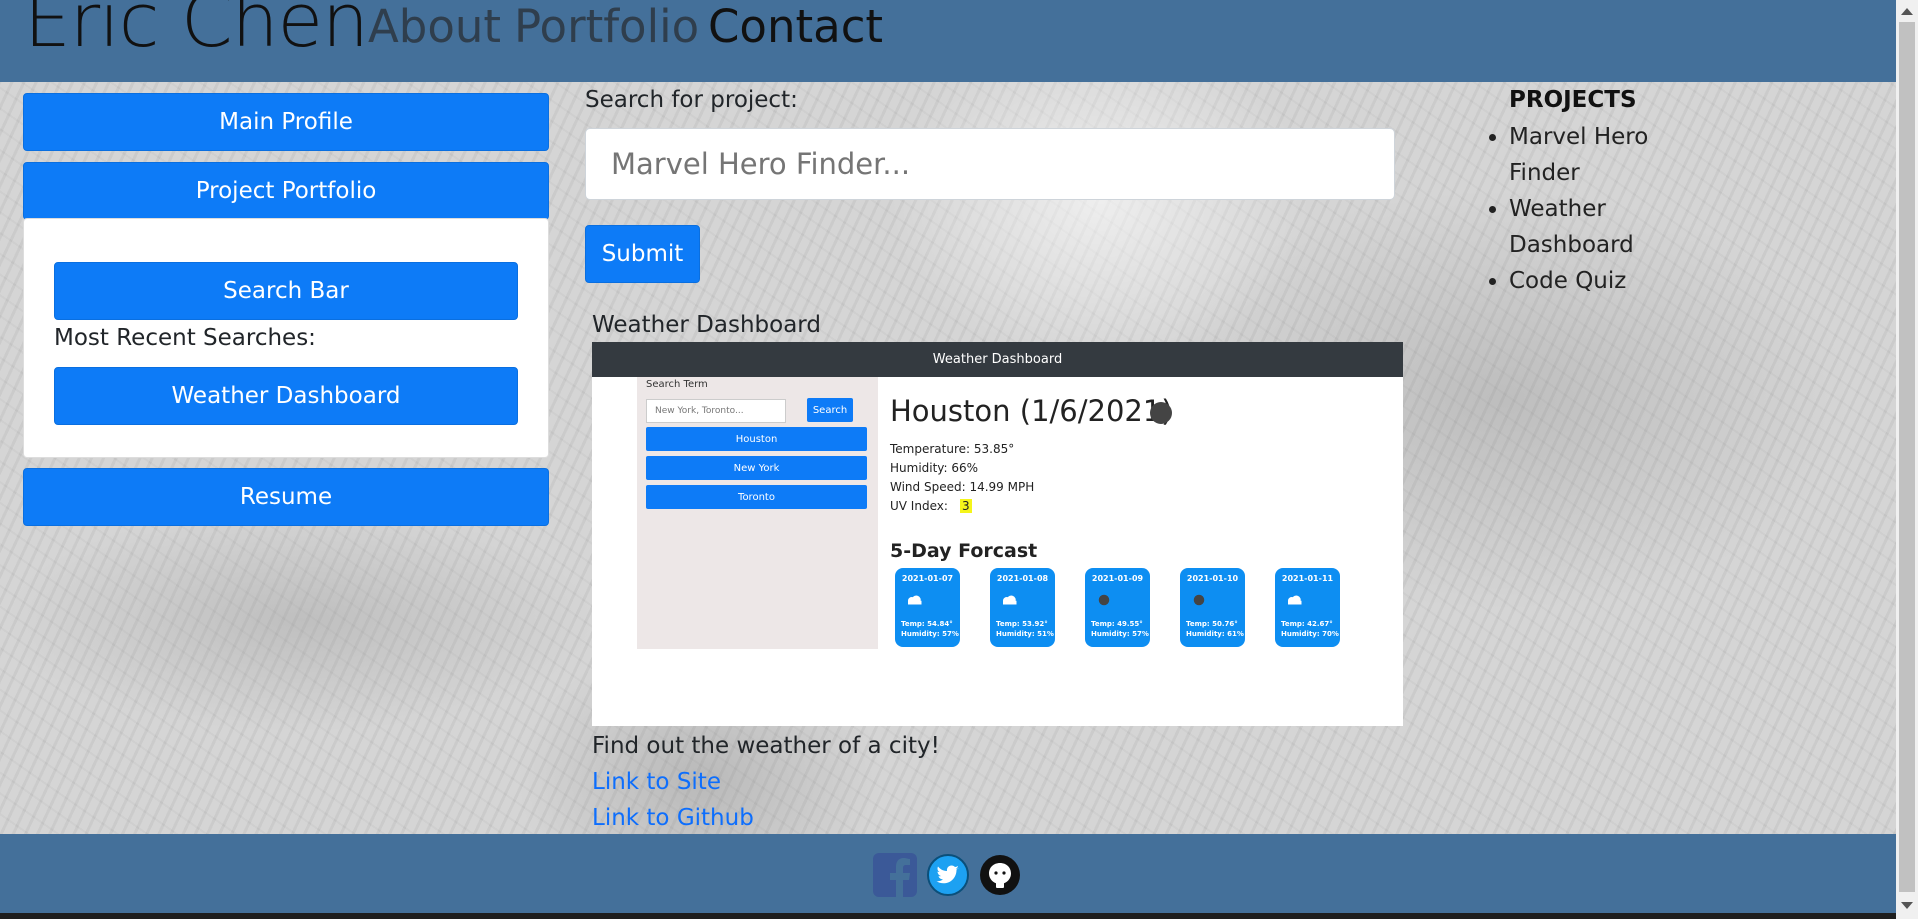 This screenshot has width=1918, height=919. I want to click on preview-city-button: New York, so click(756, 468).